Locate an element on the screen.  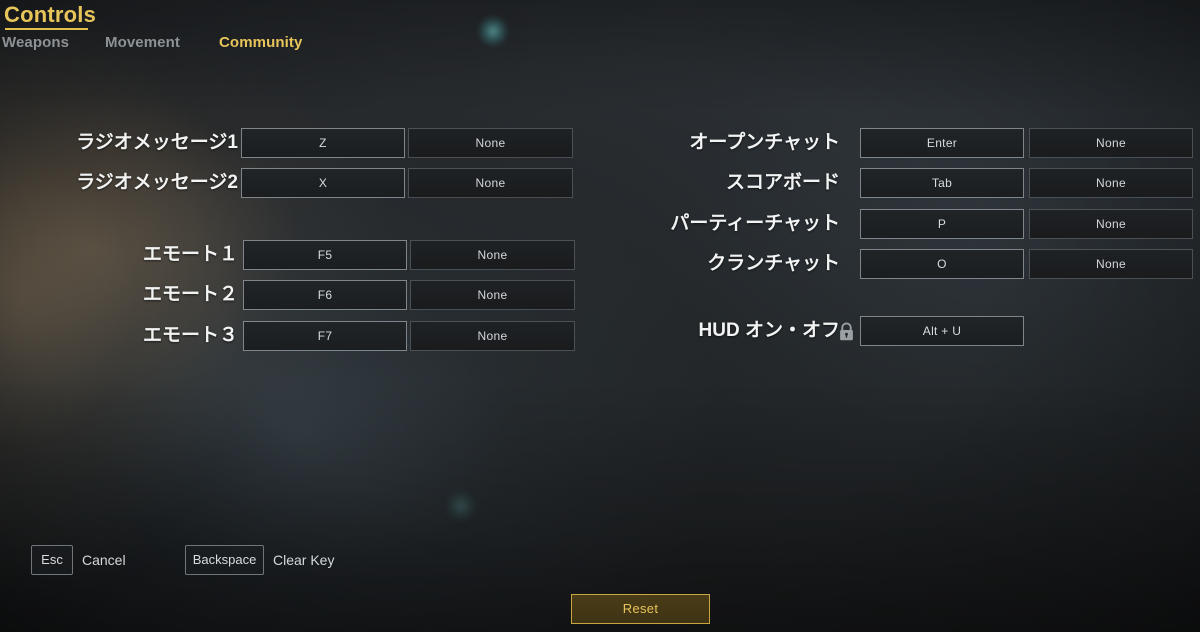
bokeh-light-secondary-icon is located at coordinates (461, 506).